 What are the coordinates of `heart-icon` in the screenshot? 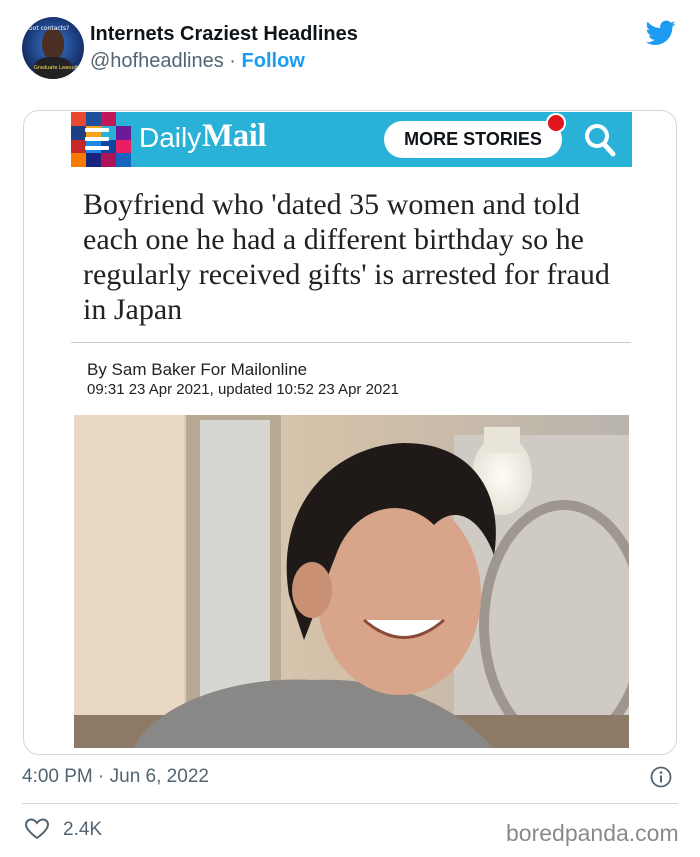 It's located at (37, 829).